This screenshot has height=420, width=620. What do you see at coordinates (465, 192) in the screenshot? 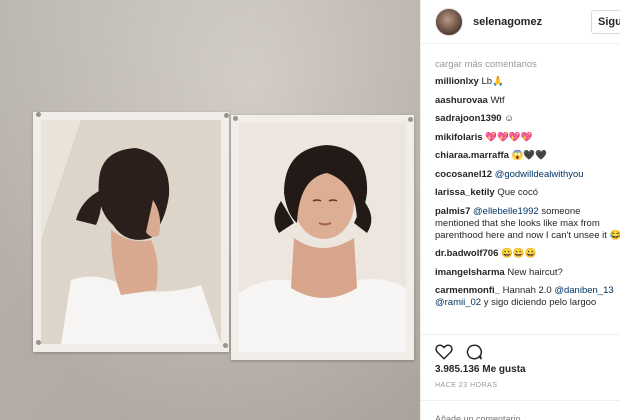
I see `comment-username: larissa_ketily` at bounding box center [465, 192].